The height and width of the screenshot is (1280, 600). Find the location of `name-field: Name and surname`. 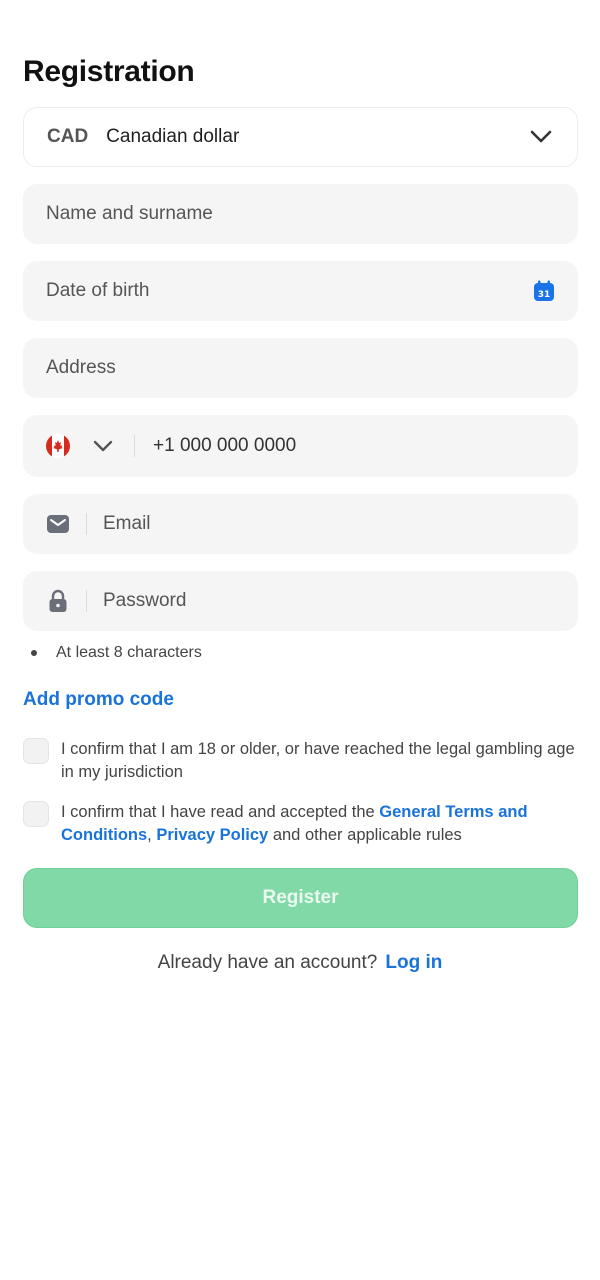

name-field: Name and surname is located at coordinates (300, 214).